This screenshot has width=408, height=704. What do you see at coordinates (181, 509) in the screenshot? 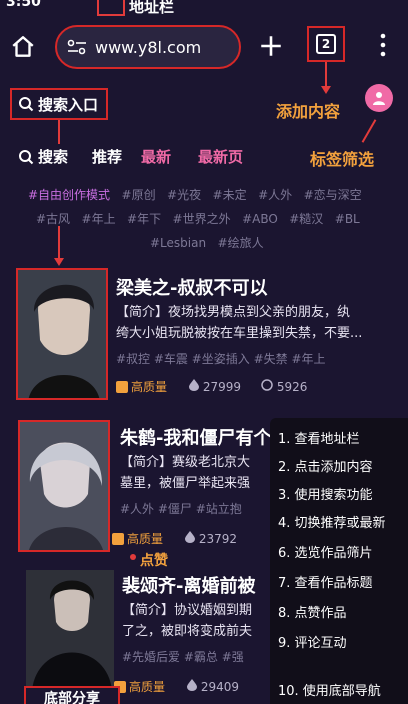
I see `work-tags: #人外 #僵尸 #站立抱` at bounding box center [181, 509].